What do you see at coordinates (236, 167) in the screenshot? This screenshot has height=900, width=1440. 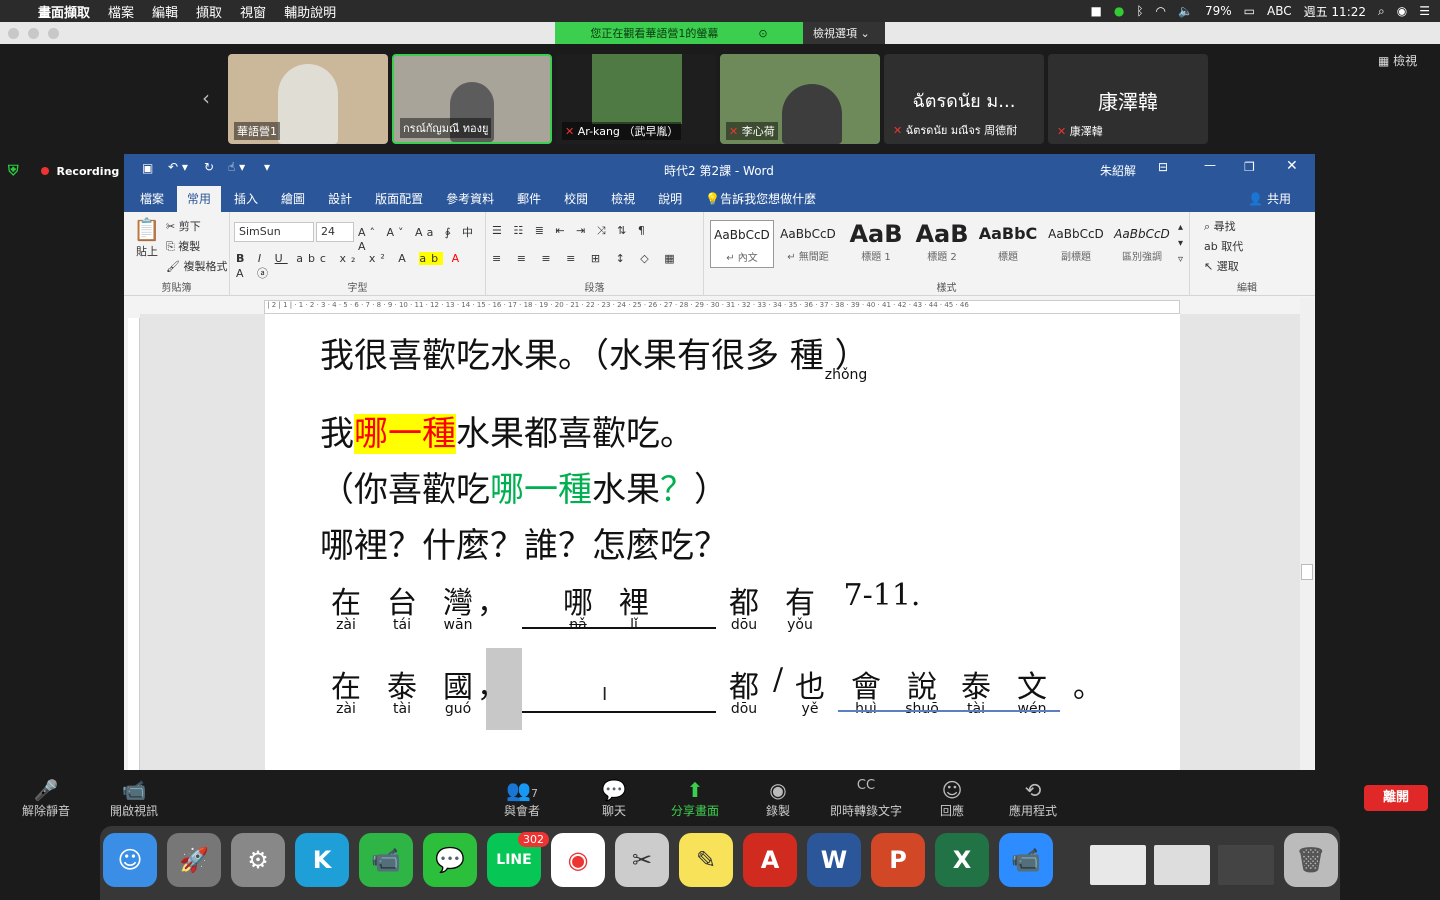 I see `touch-mode-icon: ☝ ▾` at bounding box center [236, 167].